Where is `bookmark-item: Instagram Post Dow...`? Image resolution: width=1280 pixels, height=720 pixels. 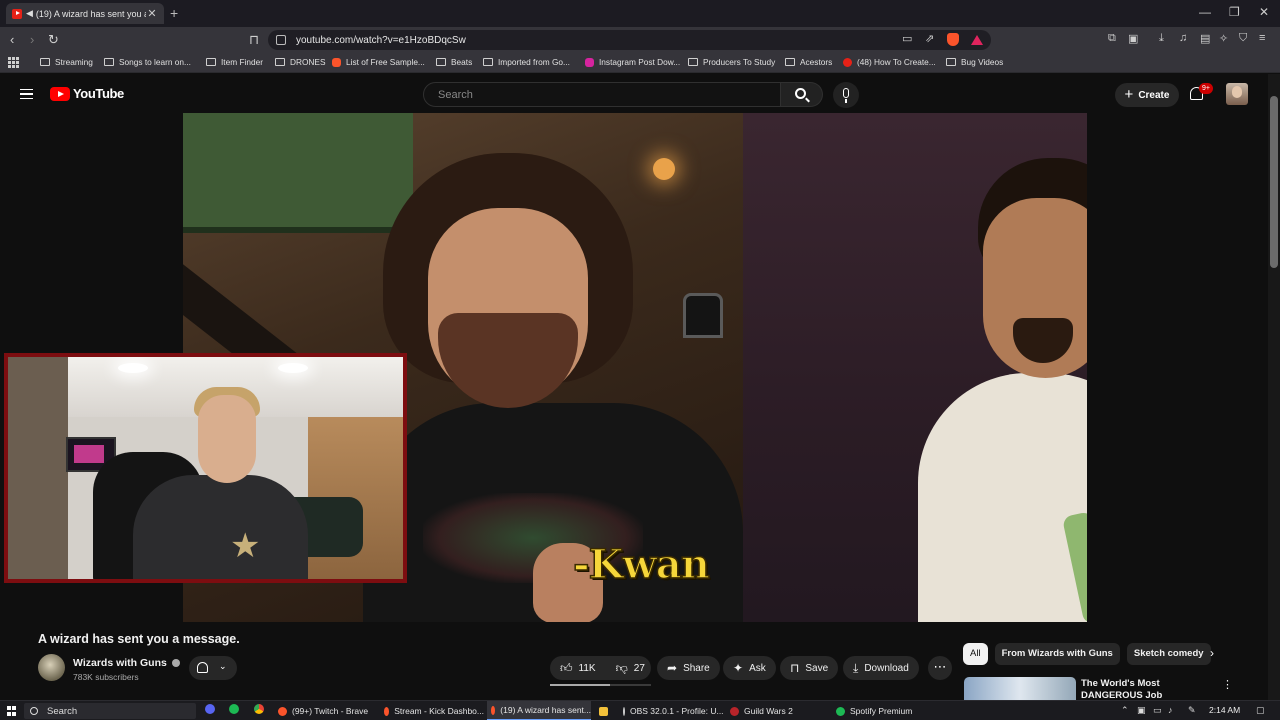
bookmark-item: Instagram Post Dow... is located at coordinates (632, 62).